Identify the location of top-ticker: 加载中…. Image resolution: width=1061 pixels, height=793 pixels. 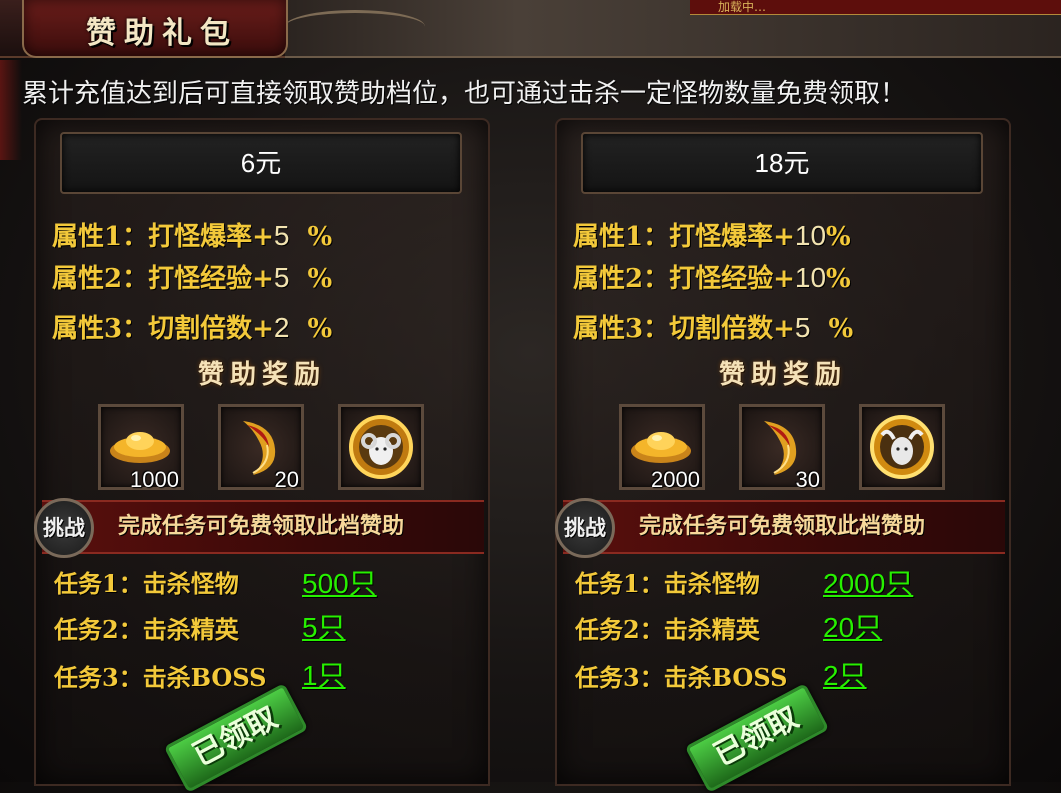
(875, 7).